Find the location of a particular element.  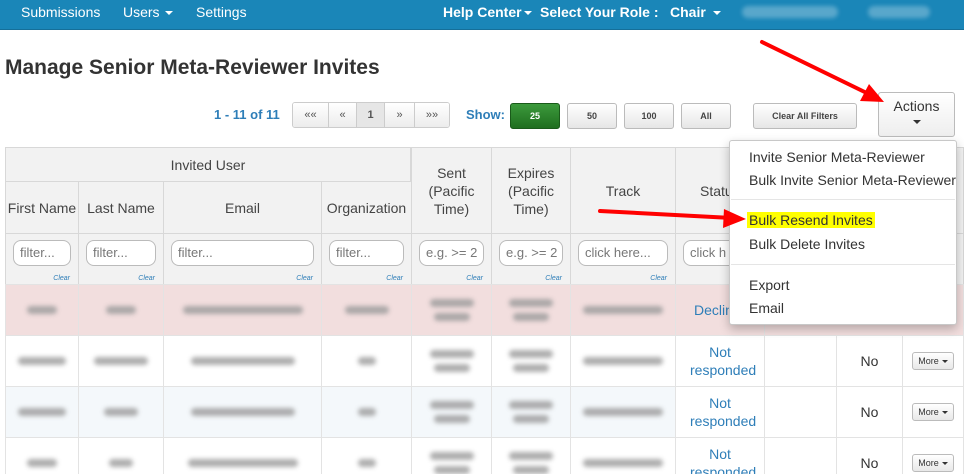

filter-expires-input: e.g. >= 2 is located at coordinates (531, 253).